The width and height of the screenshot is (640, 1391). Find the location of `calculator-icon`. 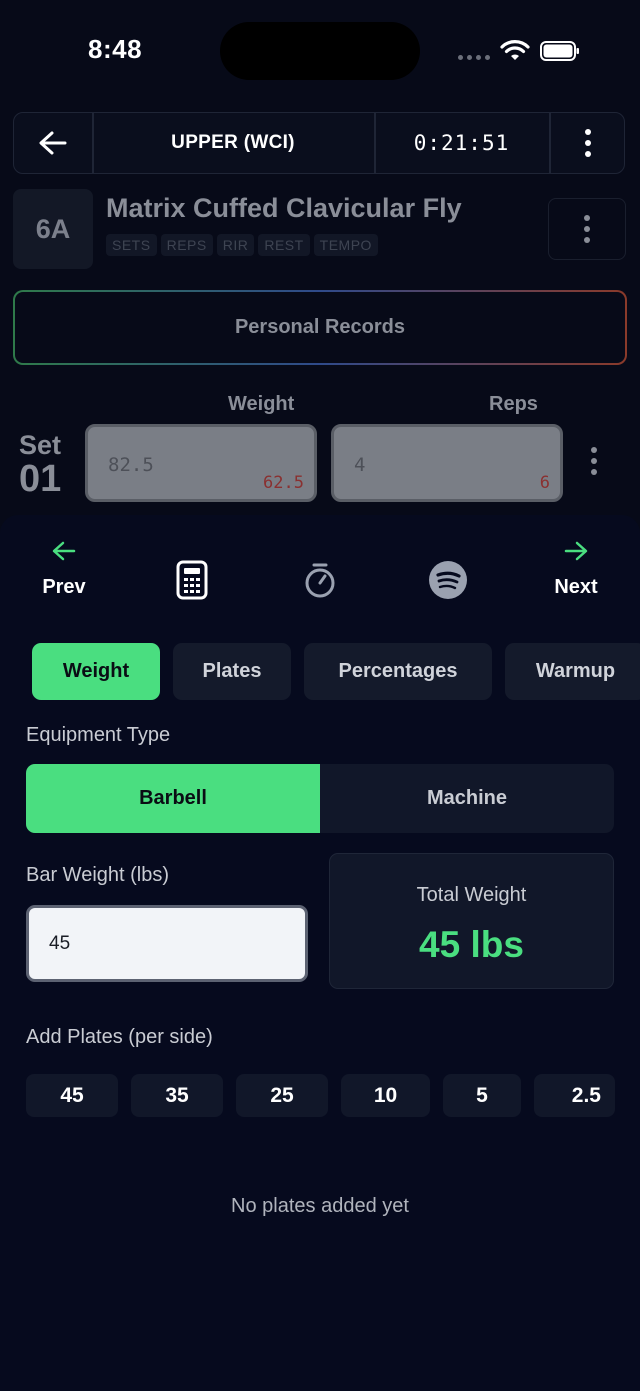

calculator-icon is located at coordinates (192, 580).